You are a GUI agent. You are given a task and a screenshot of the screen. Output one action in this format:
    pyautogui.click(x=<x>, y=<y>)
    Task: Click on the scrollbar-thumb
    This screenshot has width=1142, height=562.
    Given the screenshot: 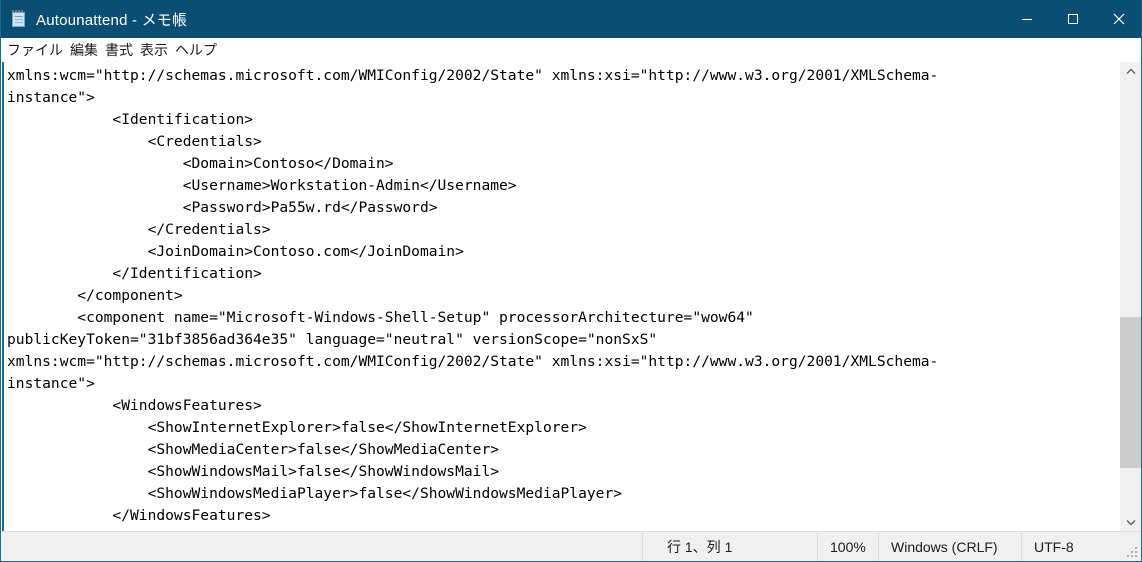 What is the action you would take?
    pyautogui.click(x=1130, y=392)
    